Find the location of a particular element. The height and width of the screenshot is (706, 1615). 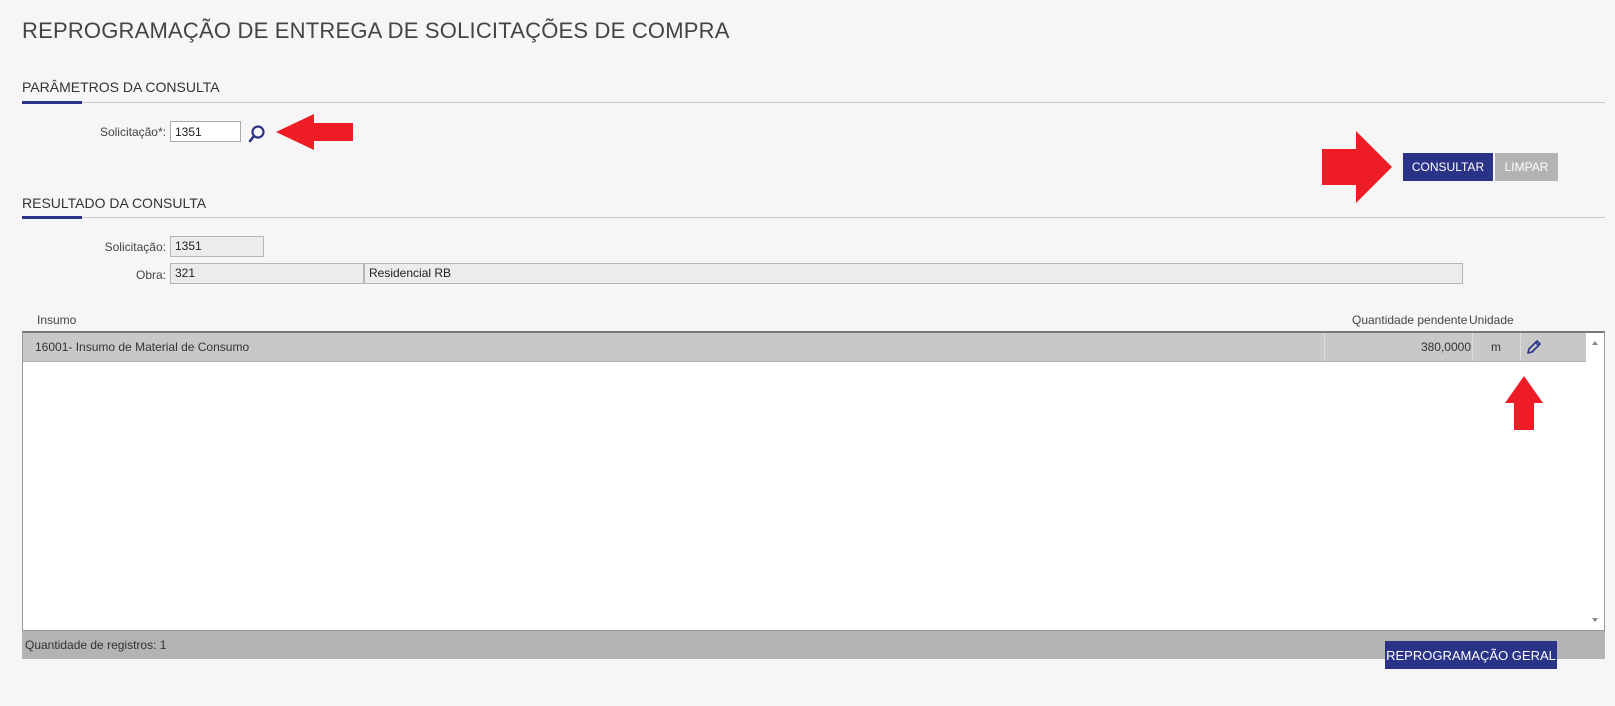

section-title-parametros: PARÂMETROS DA CONSULTA is located at coordinates (121, 87).